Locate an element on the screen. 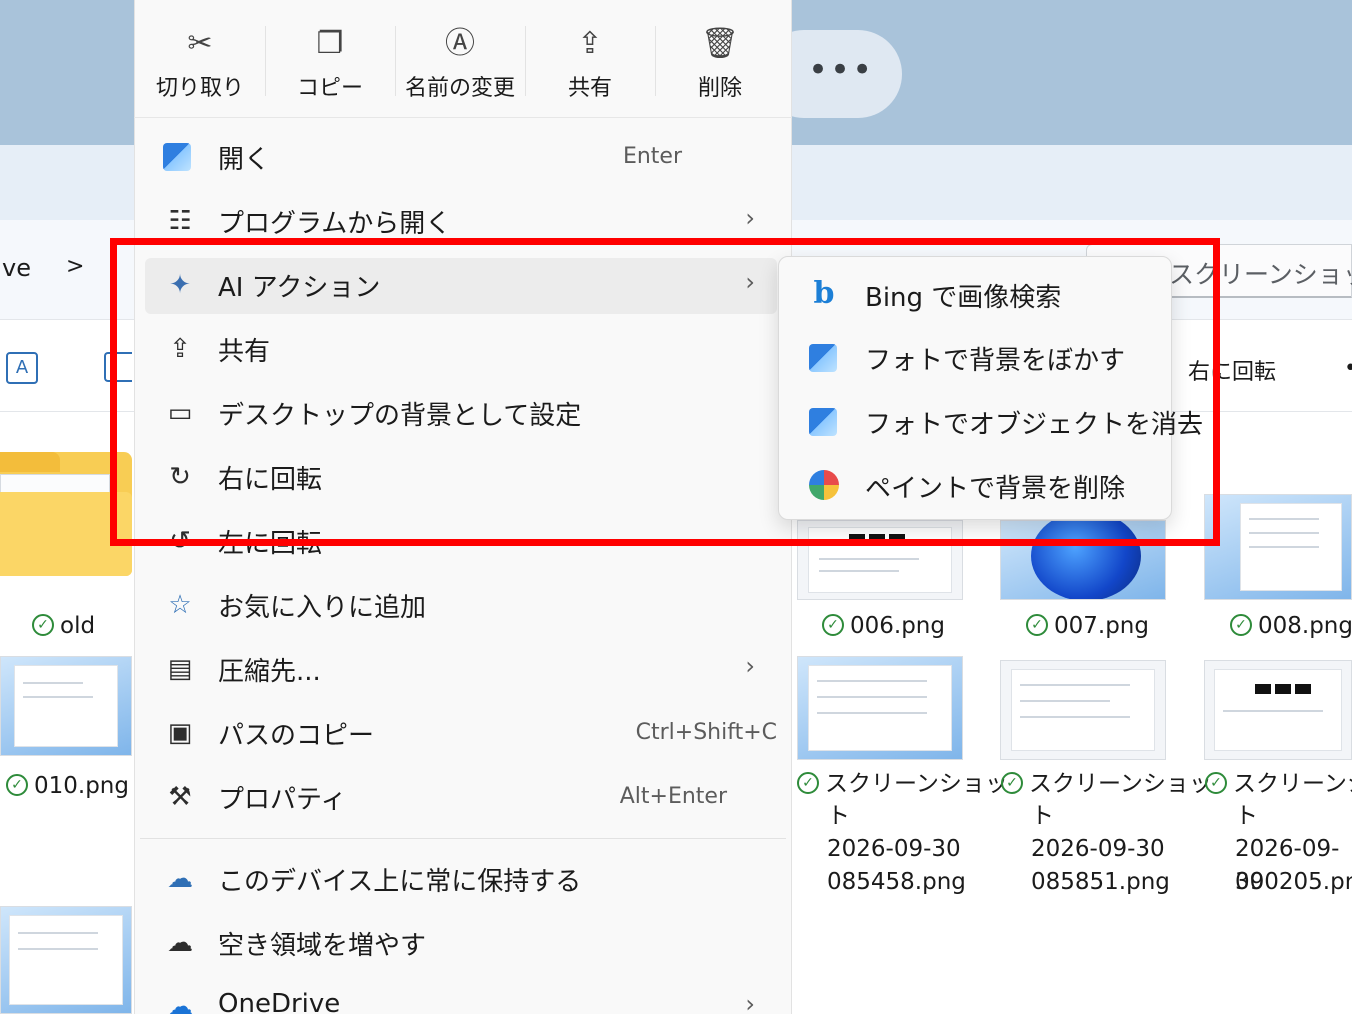 The image size is (1352, 1014). cut-button: ✂ 切り取り is located at coordinates (200, 65).